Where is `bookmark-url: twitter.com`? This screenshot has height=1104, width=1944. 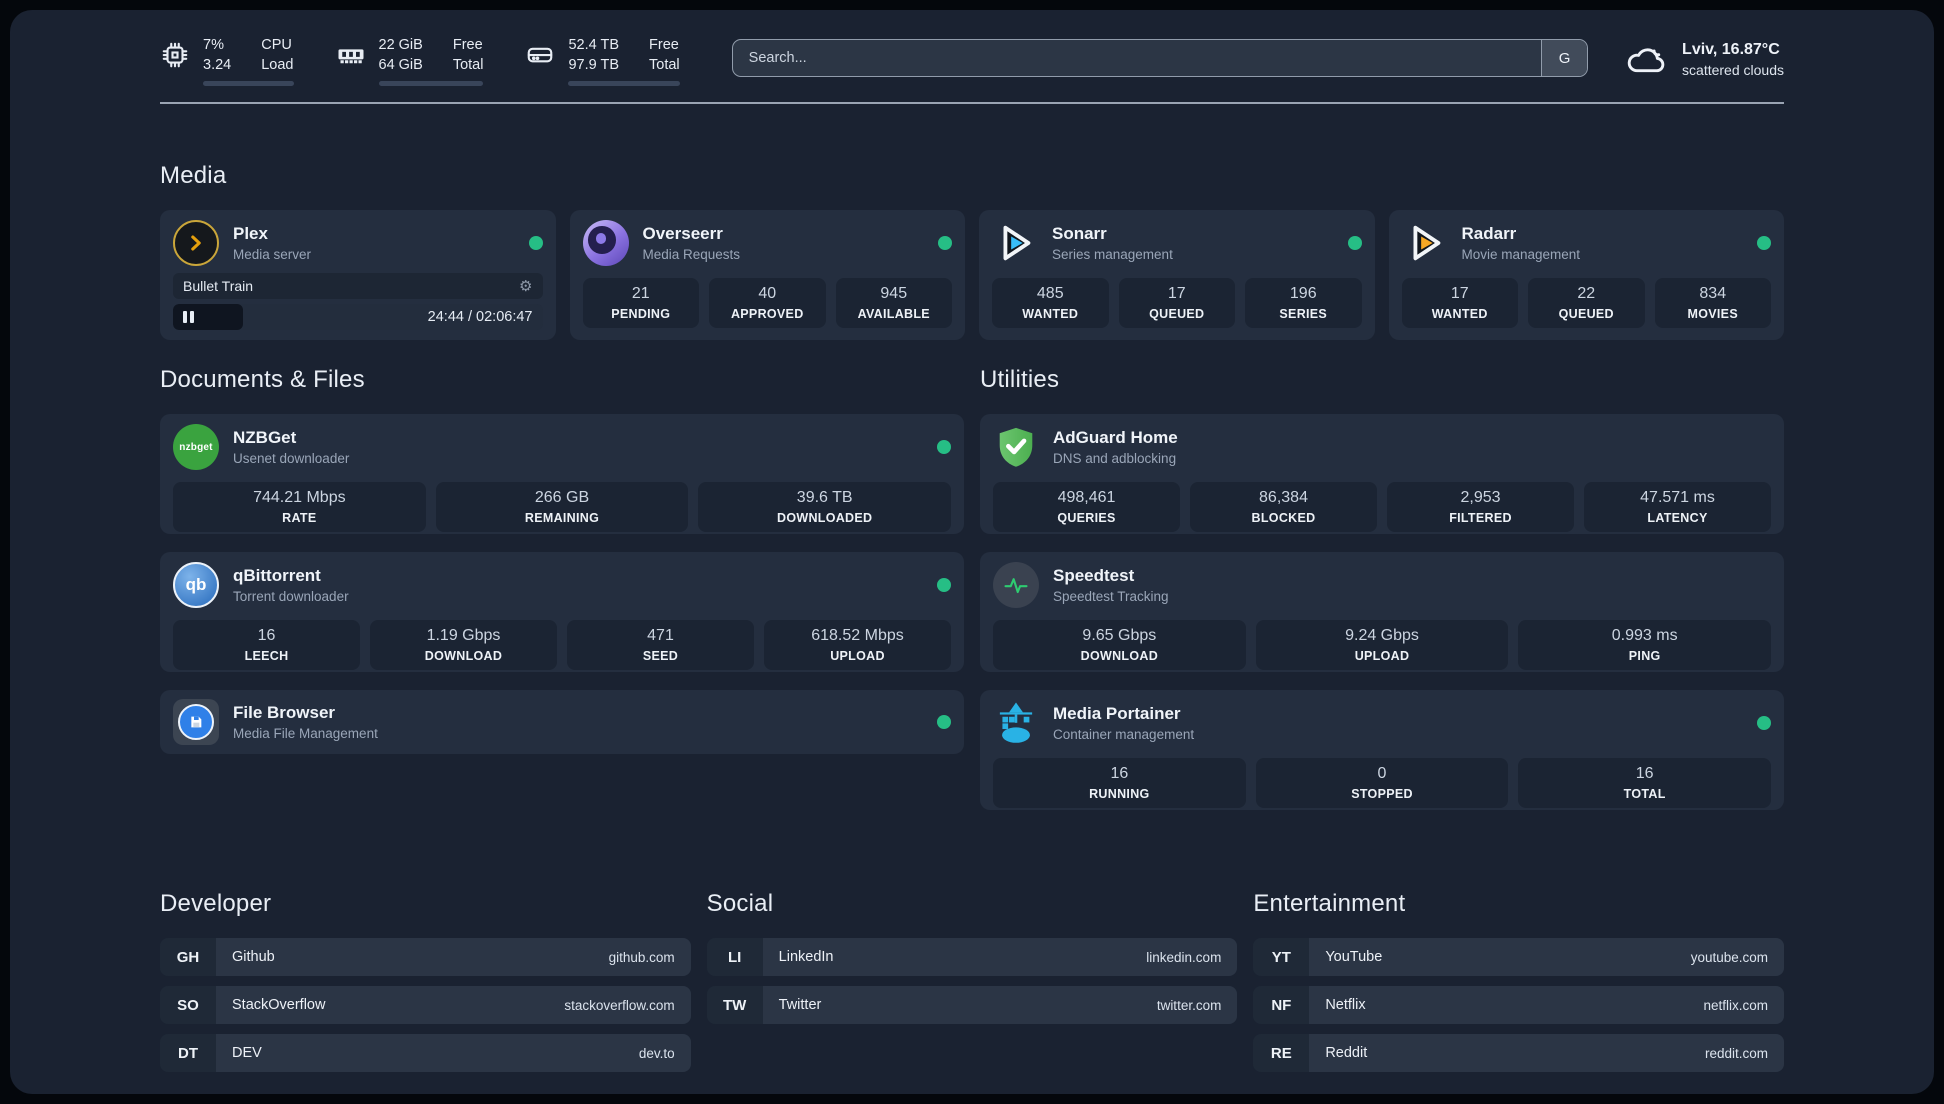 bookmark-url: twitter.com is located at coordinates (1189, 1005).